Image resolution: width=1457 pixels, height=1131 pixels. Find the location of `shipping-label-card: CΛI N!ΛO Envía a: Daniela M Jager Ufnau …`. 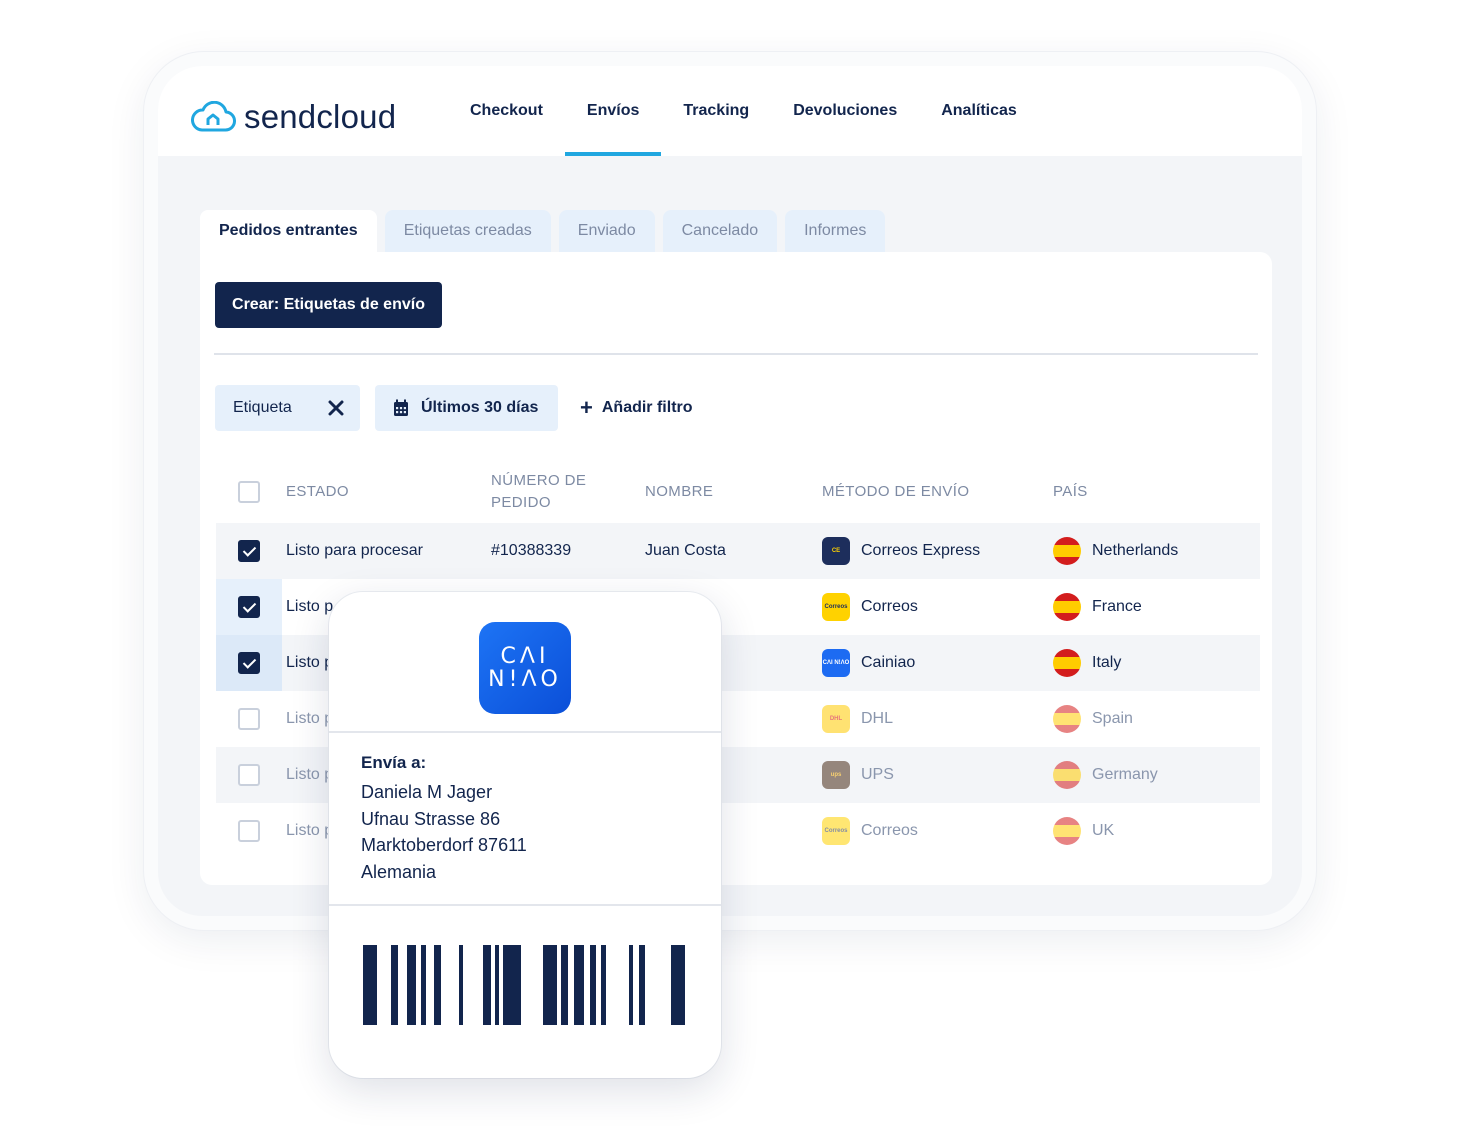

shipping-label-card: CΛI N!ΛO Envía a: Daniela M Jager Ufnau … is located at coordinates (525, 835).